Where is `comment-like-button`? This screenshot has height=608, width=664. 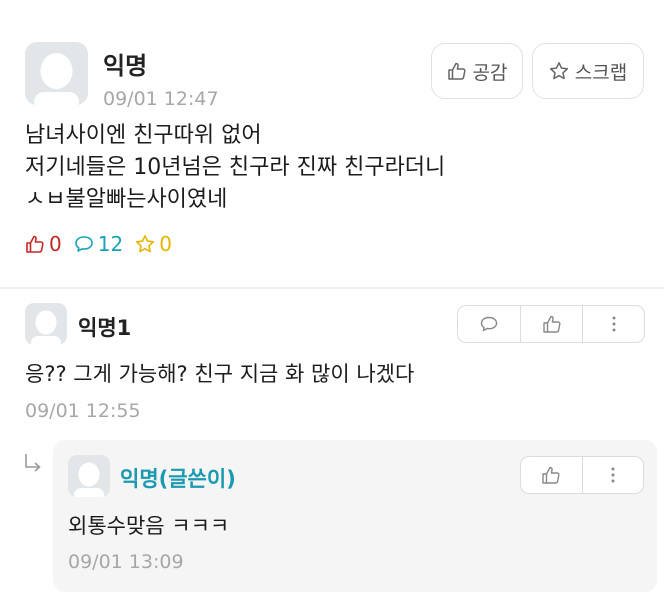
comment-like-button is located at coordinates (551, 324).